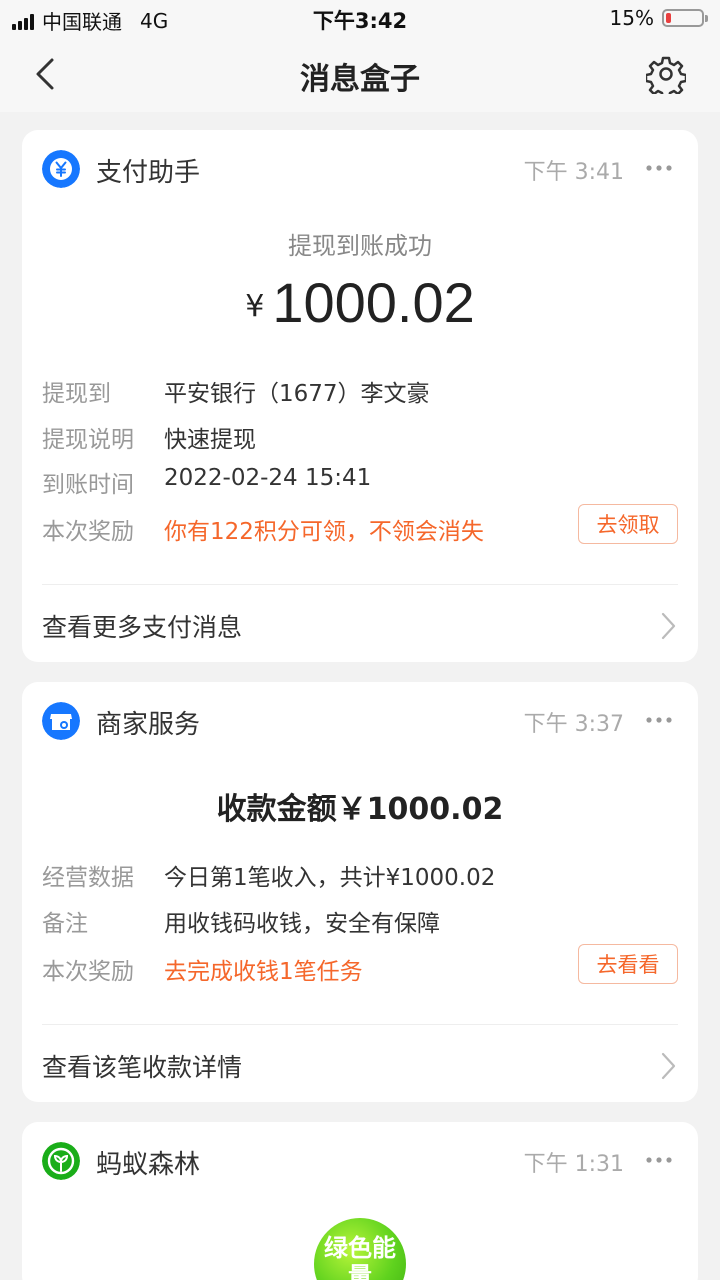 The width and height of the screenshot is (720, 1280). What do you see at coordinates (360, 440) in the screenshot?
I see `detail-row: 提现说明 快速提现` at bounding box center [360, 440].